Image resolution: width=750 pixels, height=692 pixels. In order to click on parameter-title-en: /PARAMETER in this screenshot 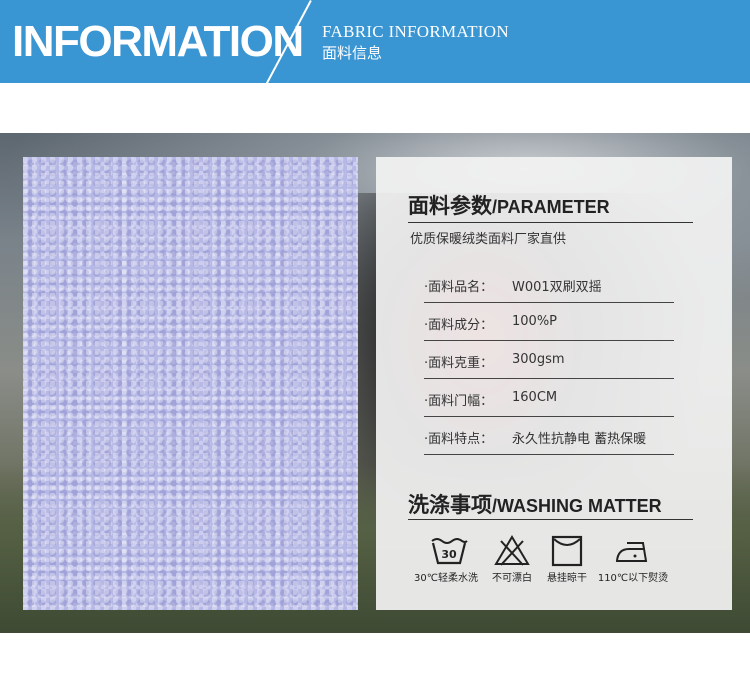, I will do `click(551, 207)`.